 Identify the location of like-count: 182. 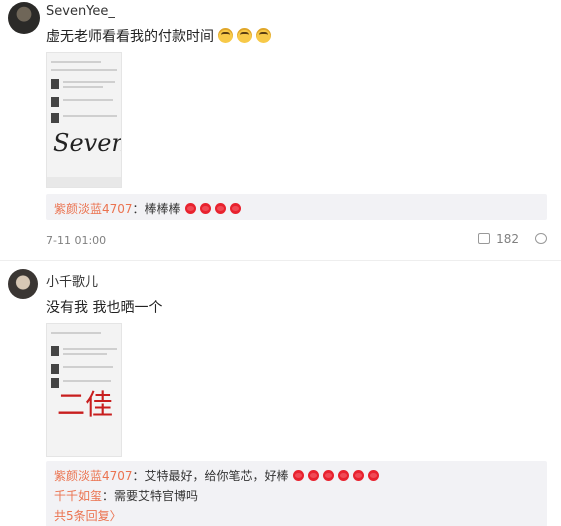
(507, 239).